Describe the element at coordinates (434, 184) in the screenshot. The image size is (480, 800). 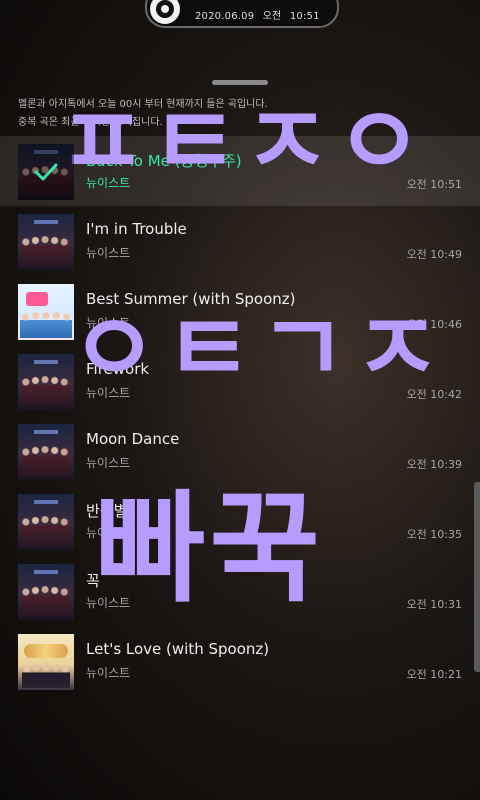
I see `played-time: 오전 10:51` at that location.